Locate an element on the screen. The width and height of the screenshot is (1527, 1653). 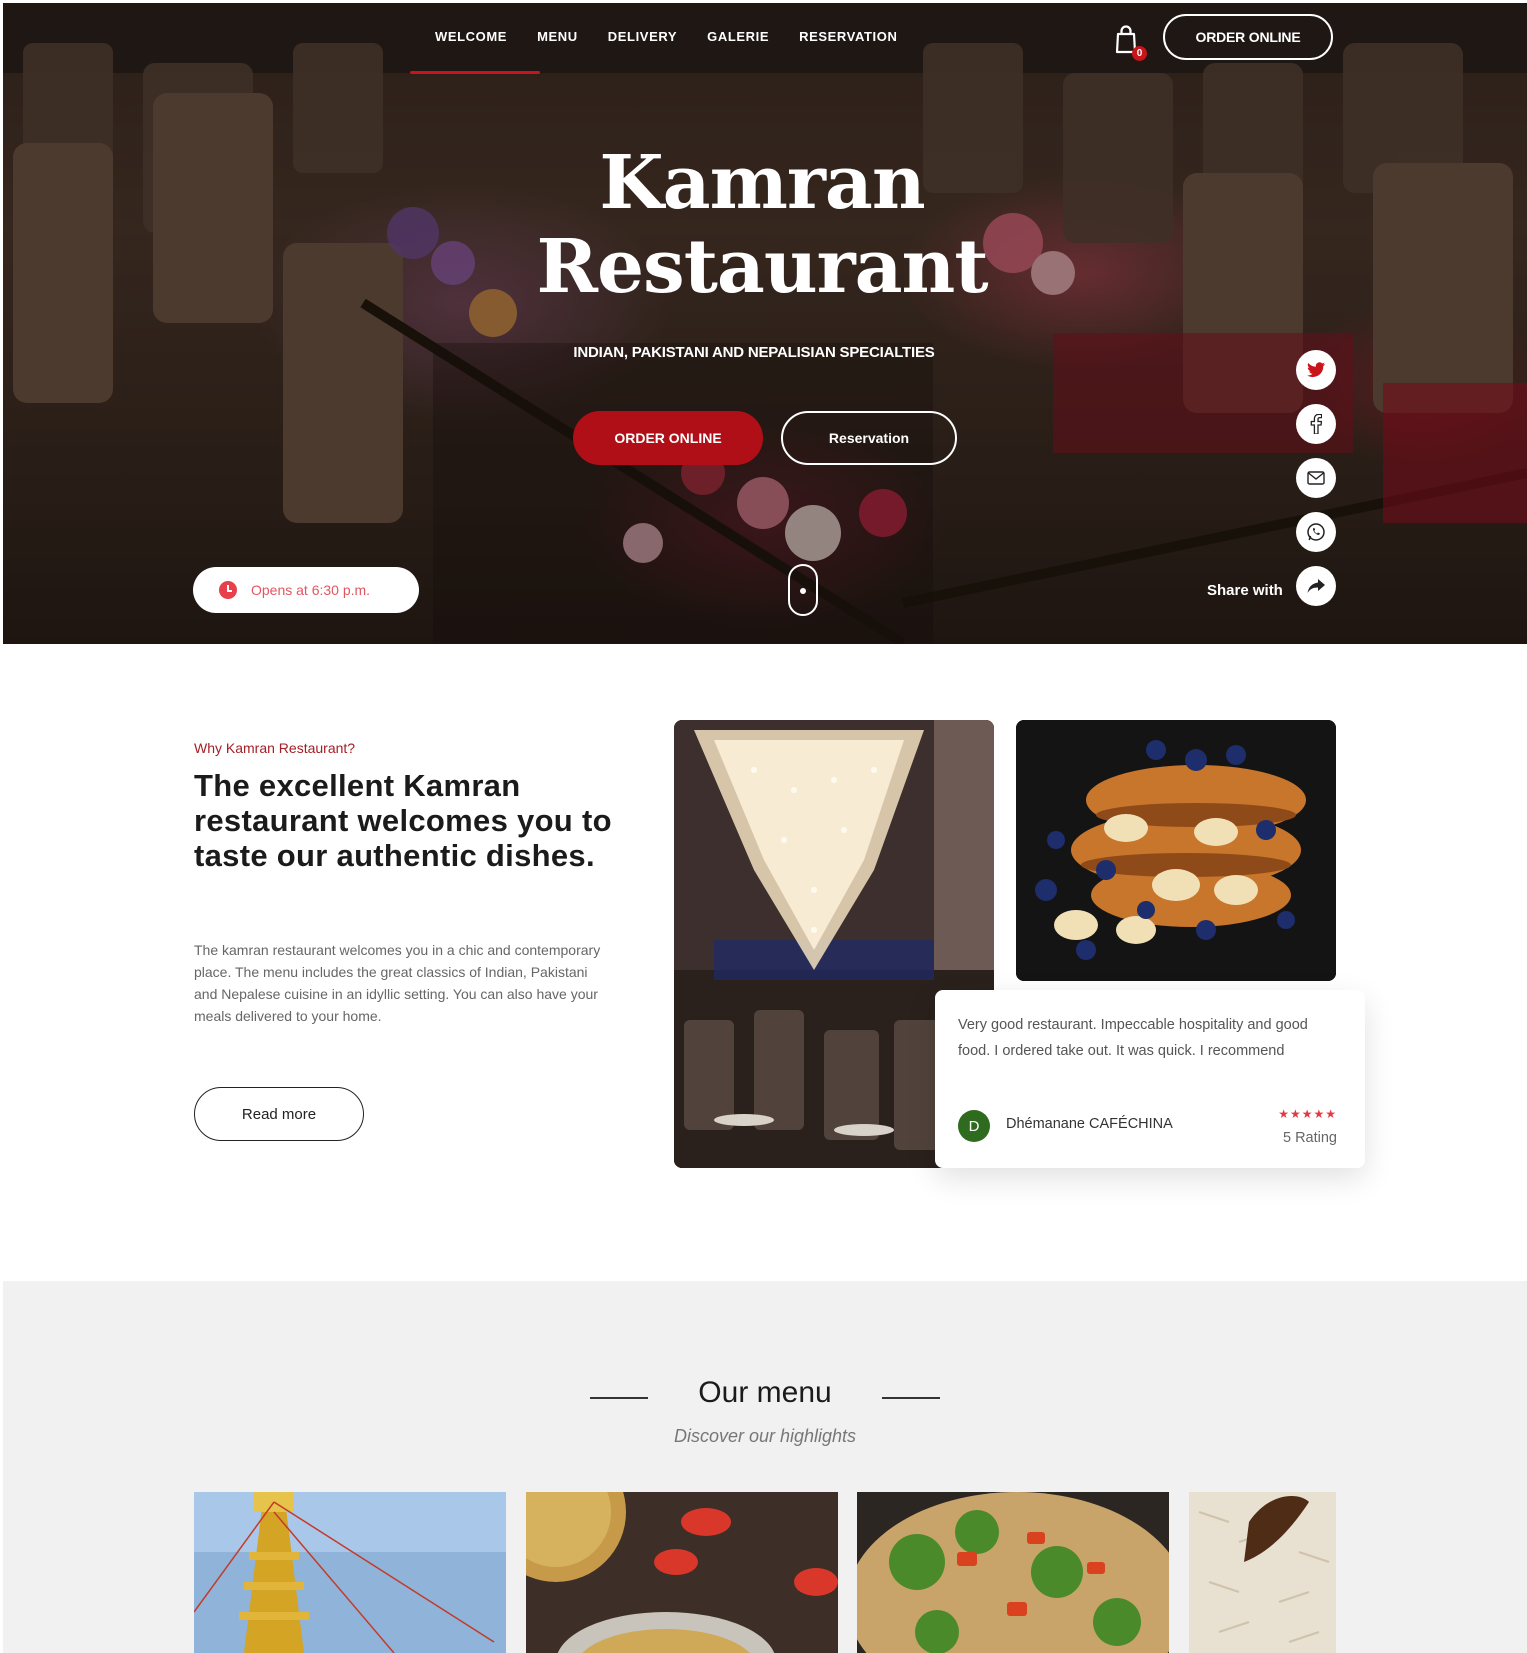
nav-welcome: WELCOME is located at coordinates (475, 51).